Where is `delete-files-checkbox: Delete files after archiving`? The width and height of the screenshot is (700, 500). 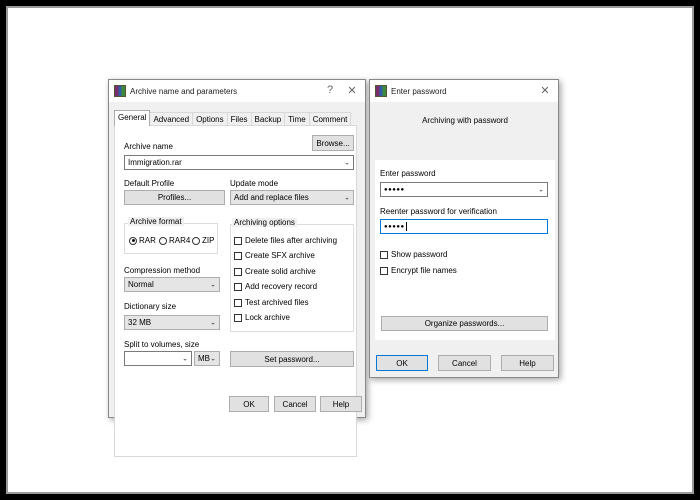 delete-files-checkbox: Delete files after archiving is located at coordinates (285, 240).